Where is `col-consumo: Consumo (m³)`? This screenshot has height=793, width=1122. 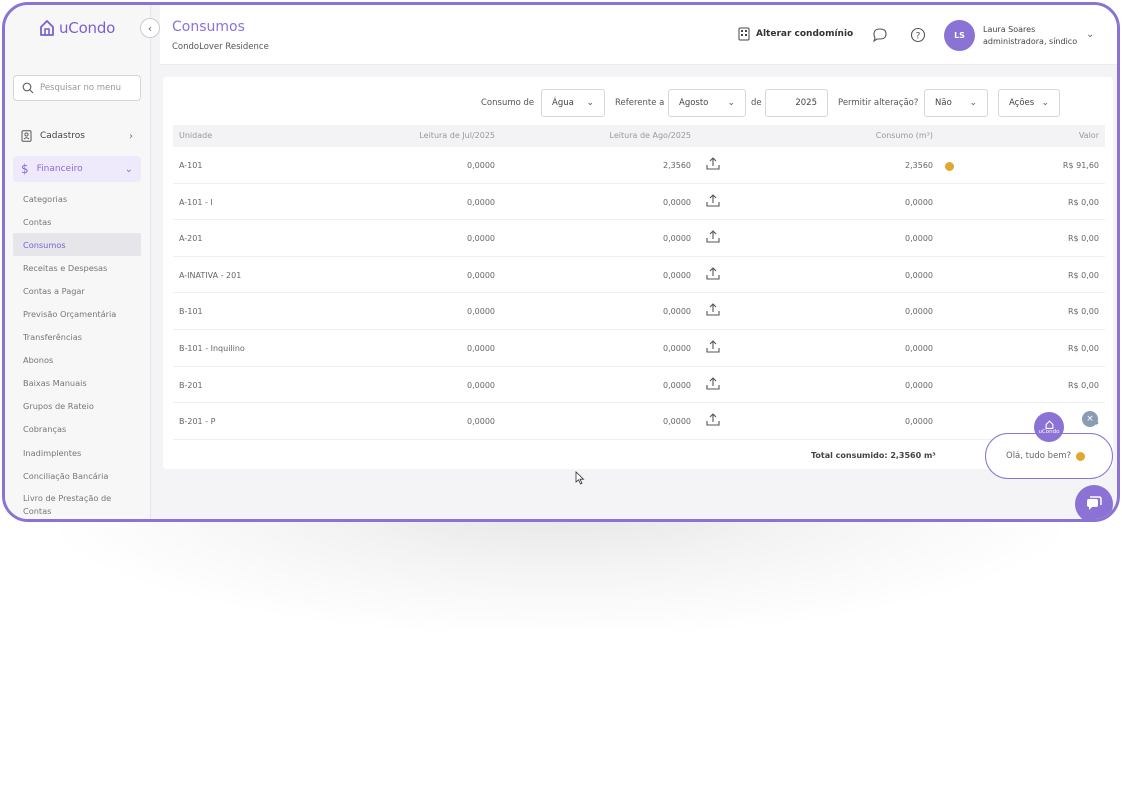
col-consumo: Consumo (m³) is located at coordinates (904, 135).